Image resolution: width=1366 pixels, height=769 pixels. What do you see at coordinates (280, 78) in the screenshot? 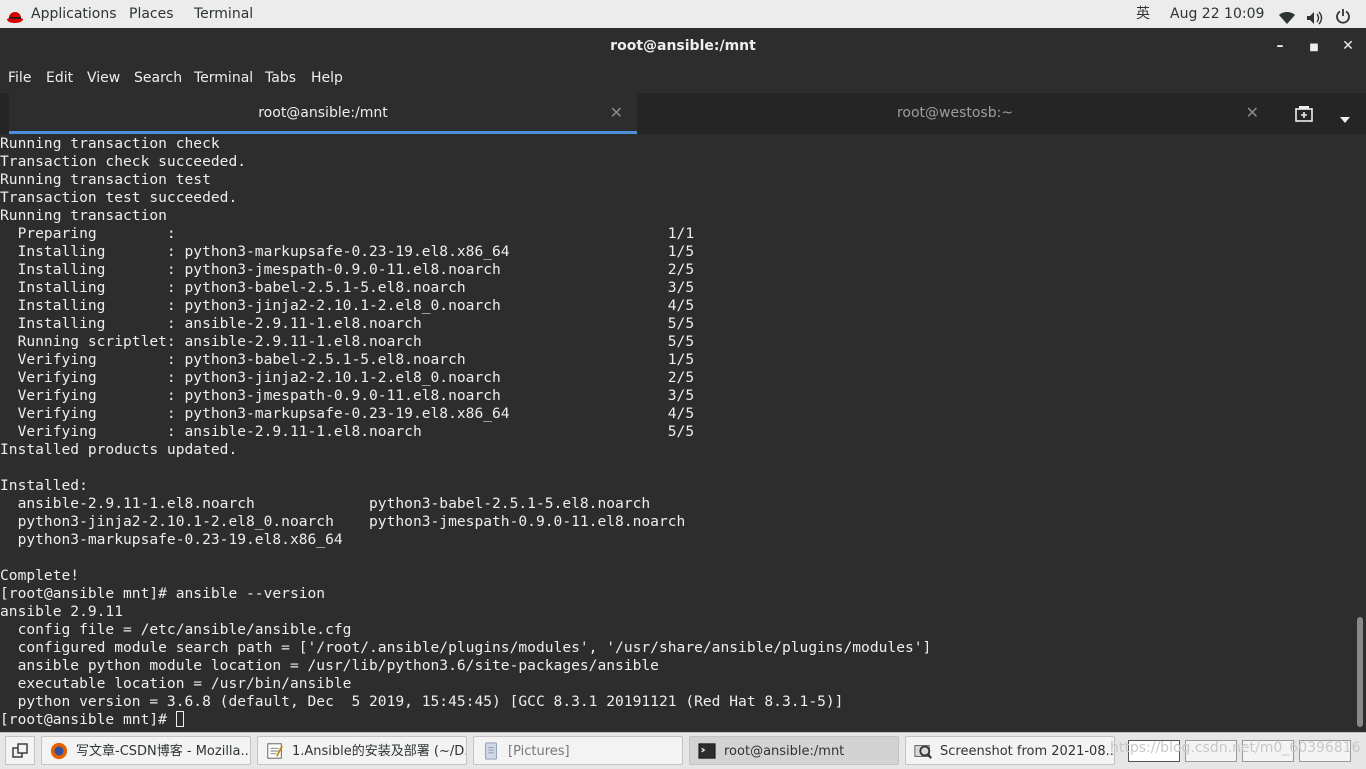
I see `menu-tabs: Tabs` at bounding box center [280, 78].